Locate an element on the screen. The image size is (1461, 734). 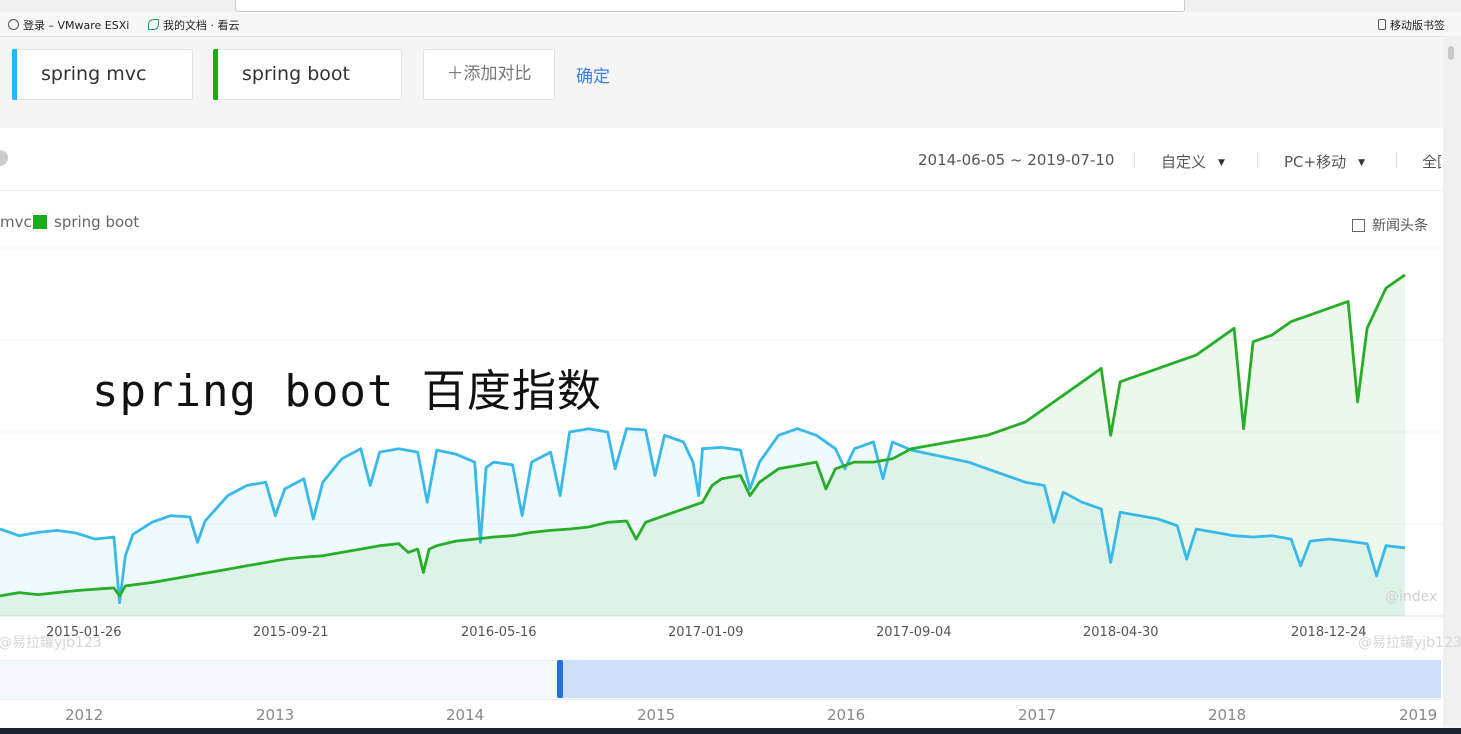
globe-icon is located at coordinates (13, 24).